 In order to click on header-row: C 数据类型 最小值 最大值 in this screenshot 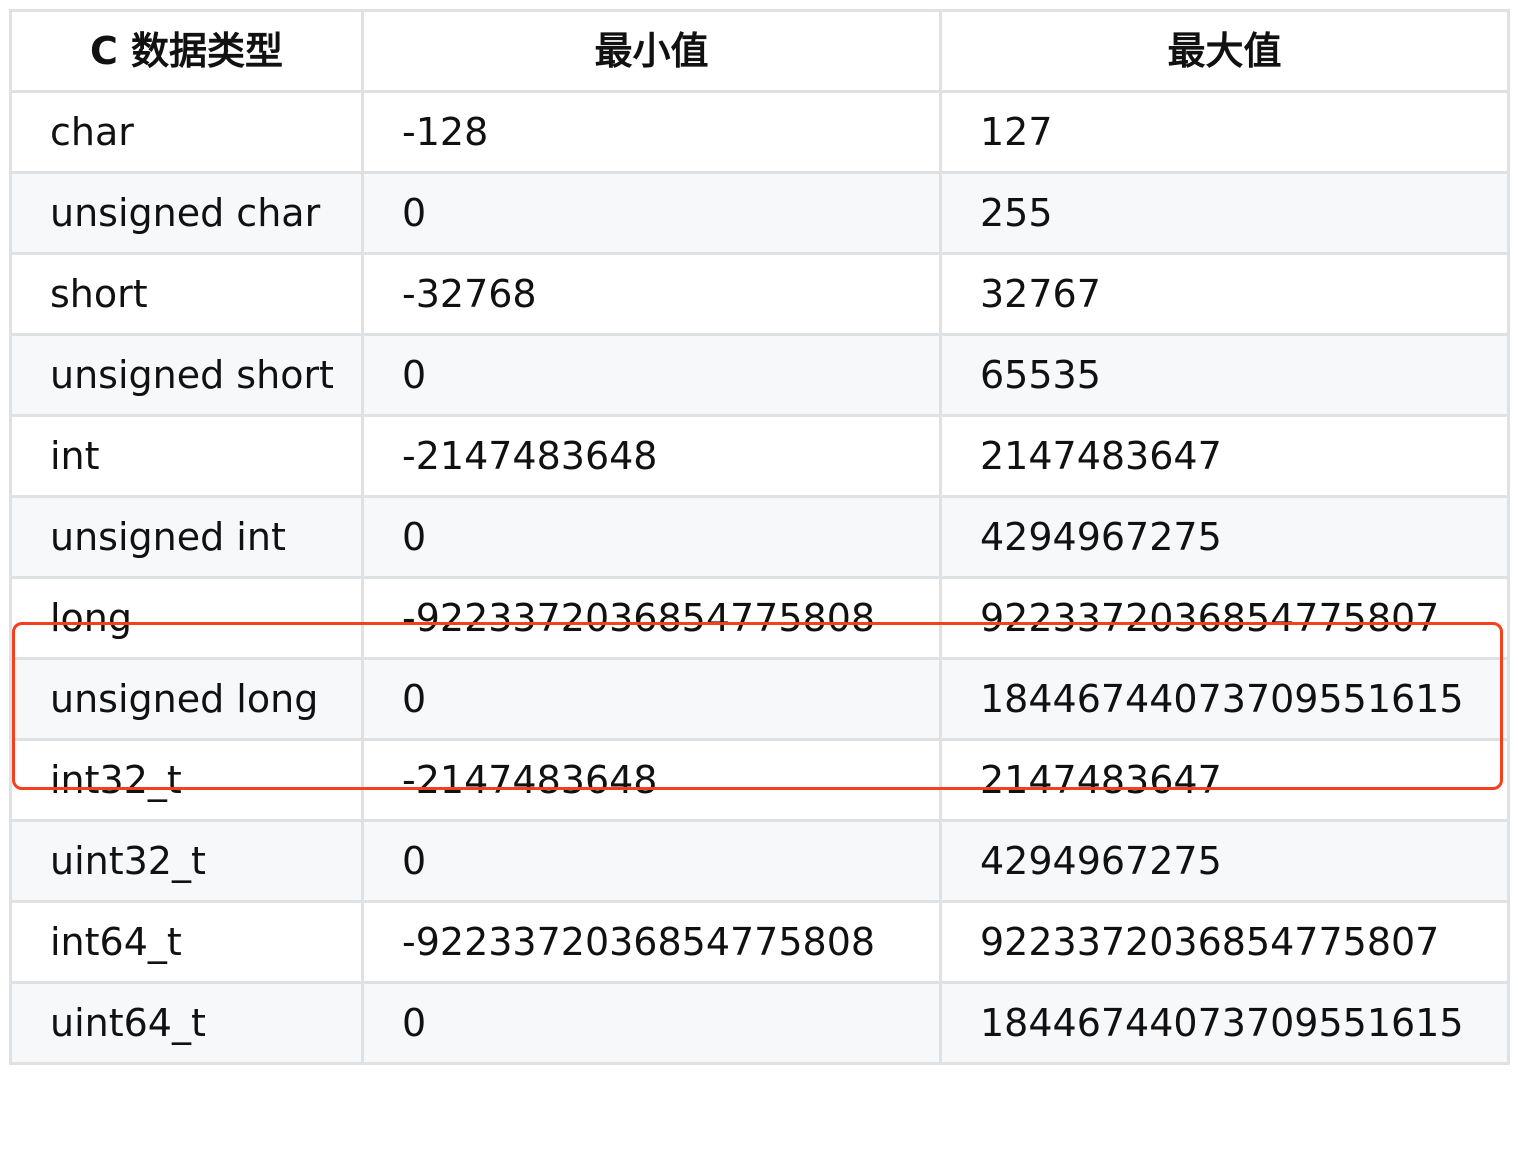, I will do `click(759, 51)`.